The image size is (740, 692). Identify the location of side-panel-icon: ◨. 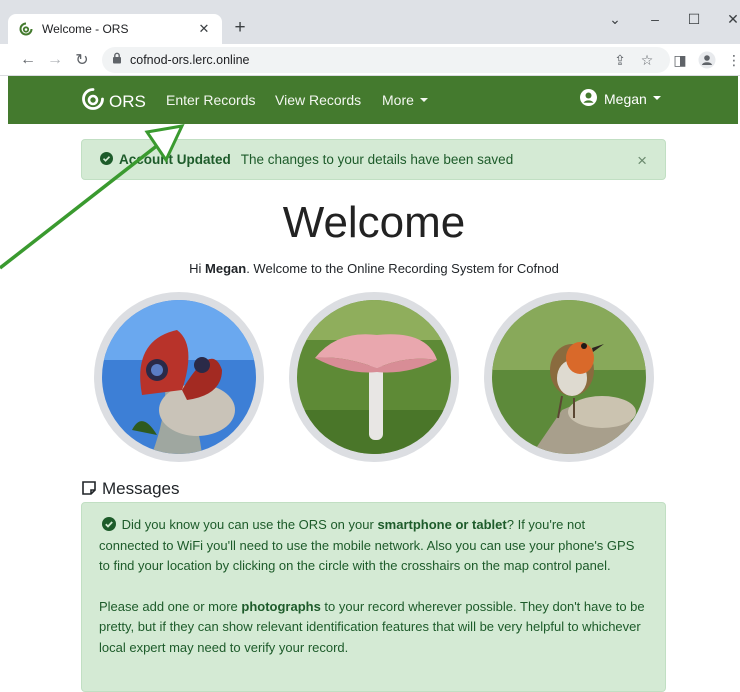
(680, 60).